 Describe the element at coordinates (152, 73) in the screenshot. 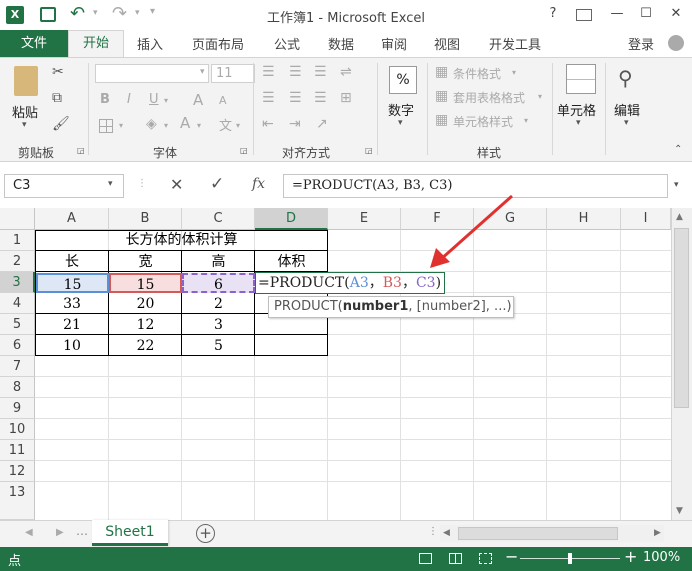

I see `font-name-box` at that location.